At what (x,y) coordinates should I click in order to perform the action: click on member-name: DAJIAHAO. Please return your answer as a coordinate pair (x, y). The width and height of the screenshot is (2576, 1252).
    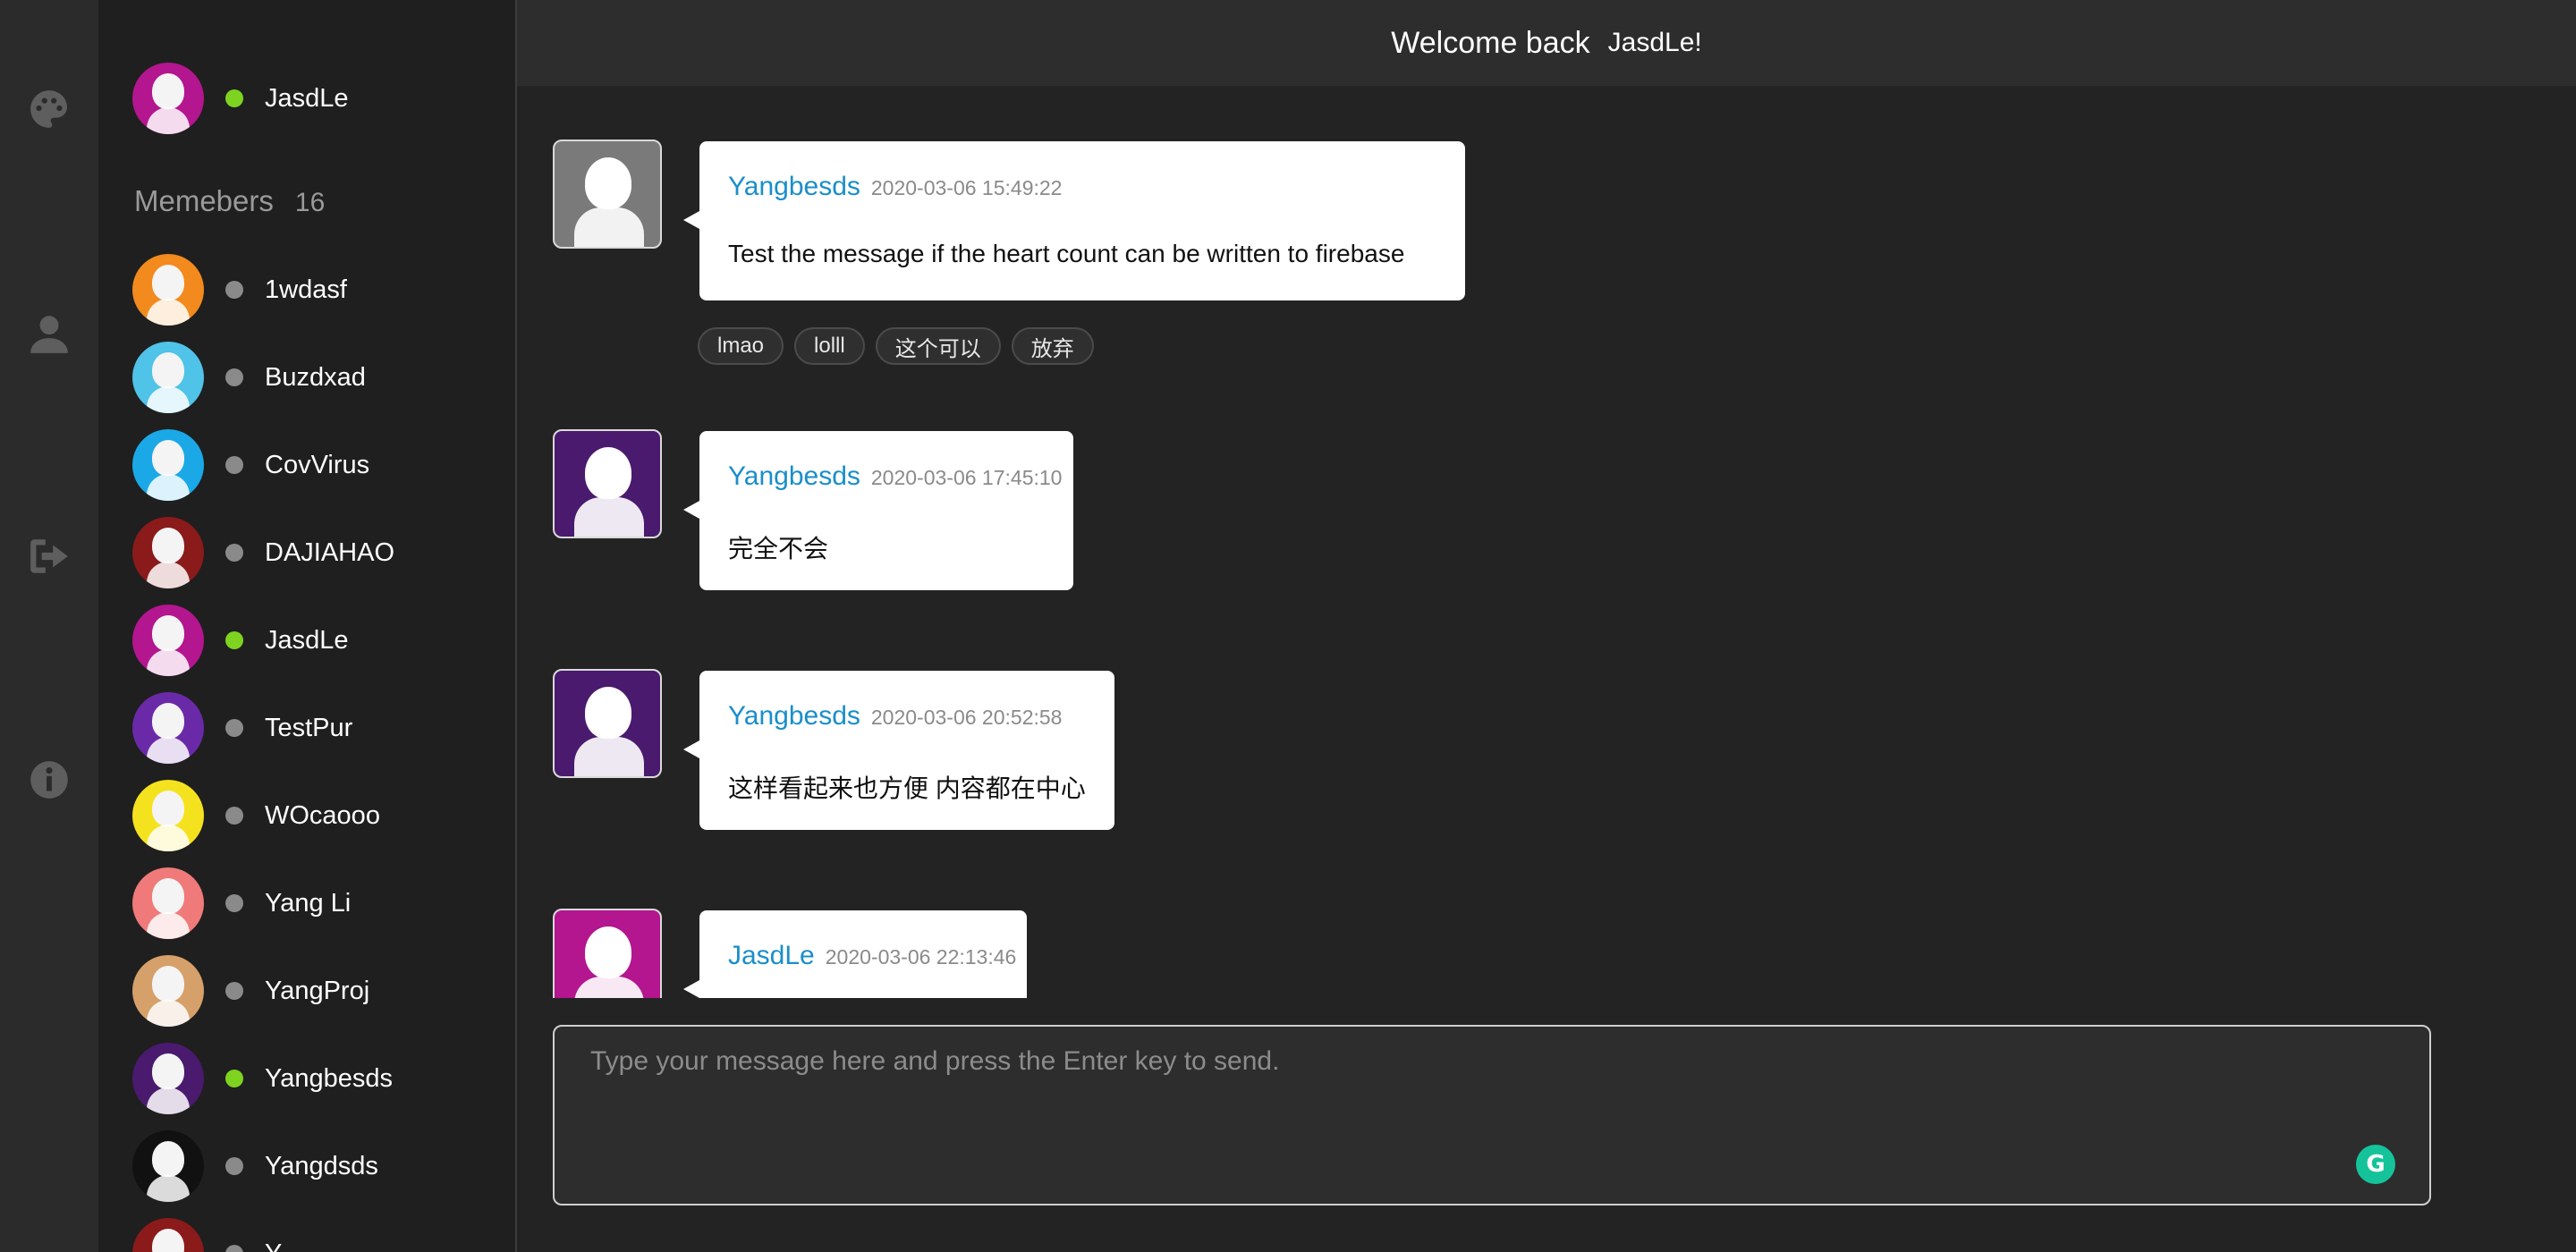
    Looking at the image, I should click on (330, 552).